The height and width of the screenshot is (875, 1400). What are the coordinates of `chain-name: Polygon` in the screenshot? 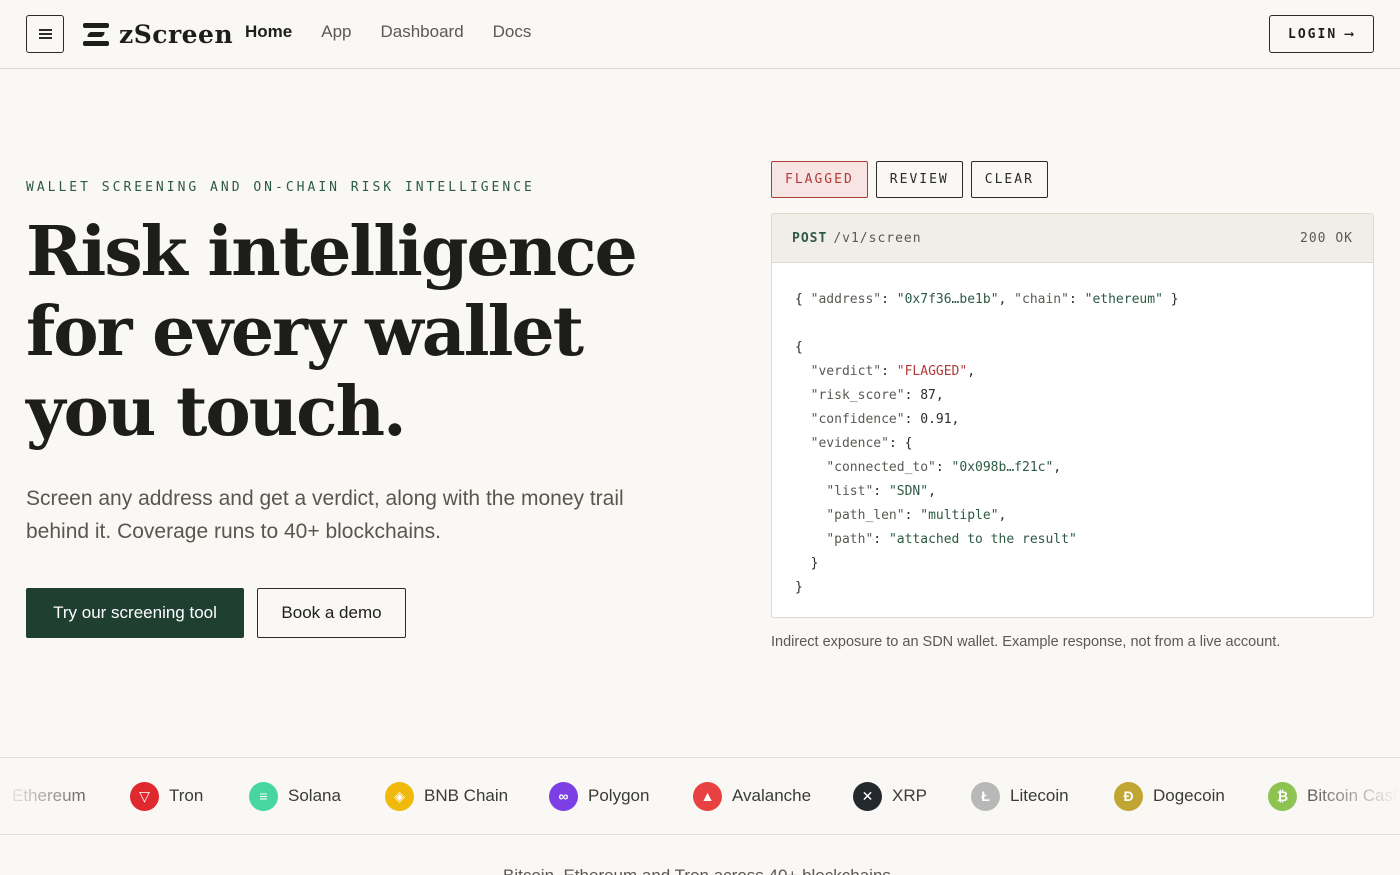 It's located at (619, 795).